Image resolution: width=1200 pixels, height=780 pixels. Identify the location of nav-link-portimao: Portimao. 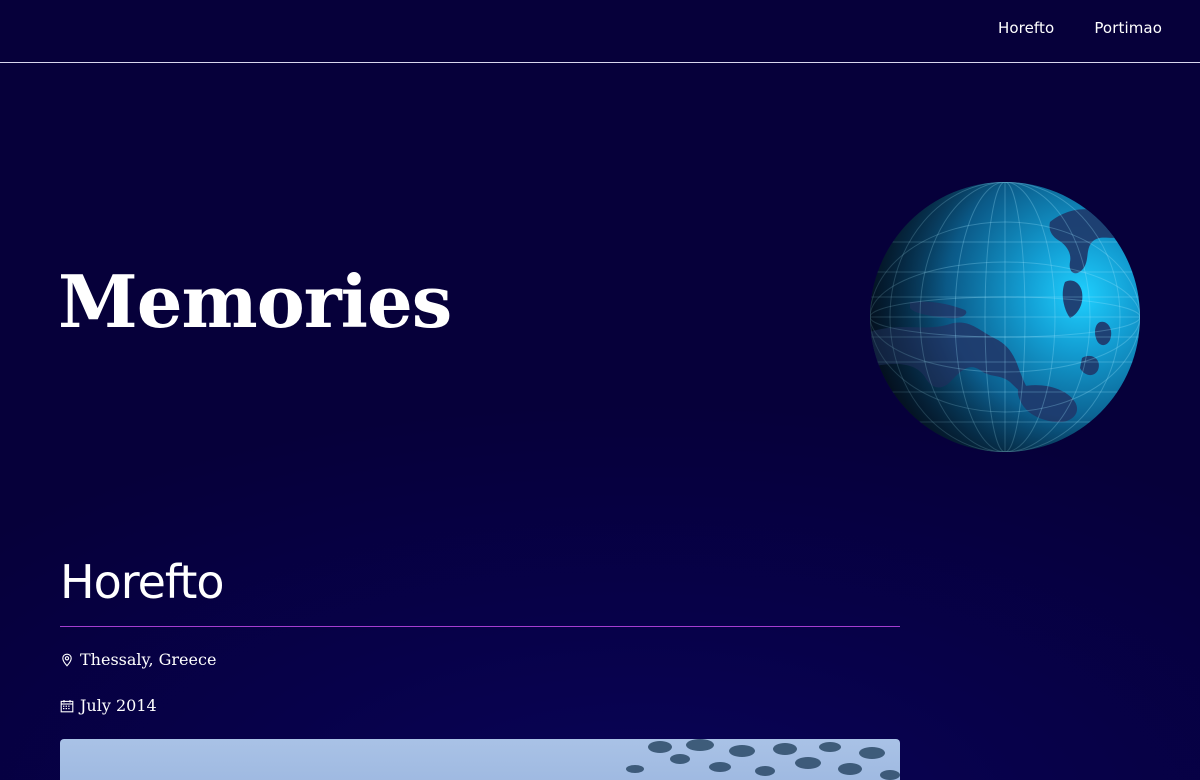
(1128, 28).